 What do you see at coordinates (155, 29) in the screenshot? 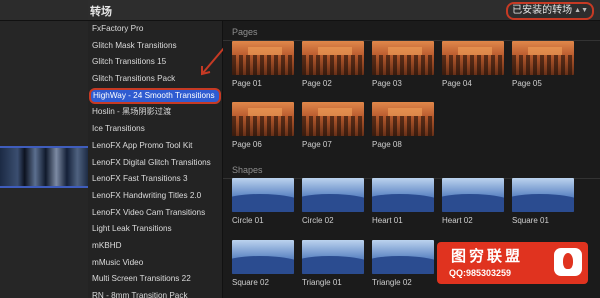
I see `sidebar-item: FxFactory Pro` at bounding box center [155, 29].